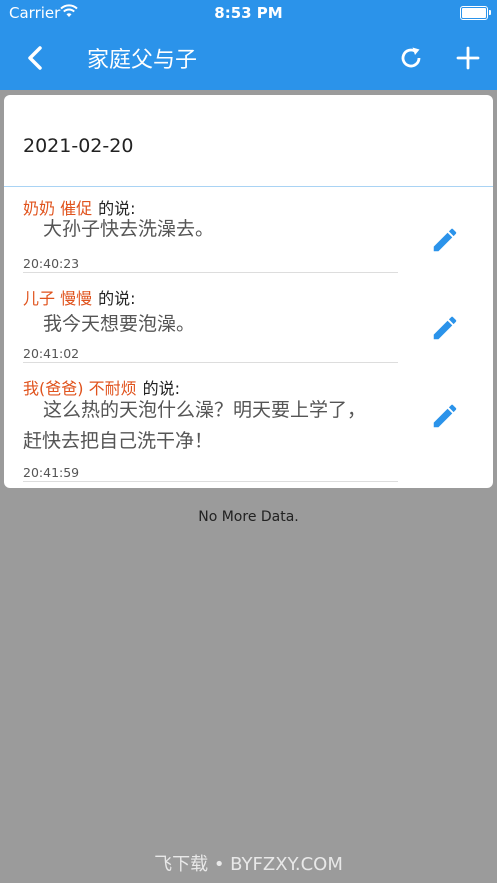 Image resolution: width=497 pixels, height=883 pixels. I want to click on speaker-name: 儿子 慢慢, so click(58, 298).